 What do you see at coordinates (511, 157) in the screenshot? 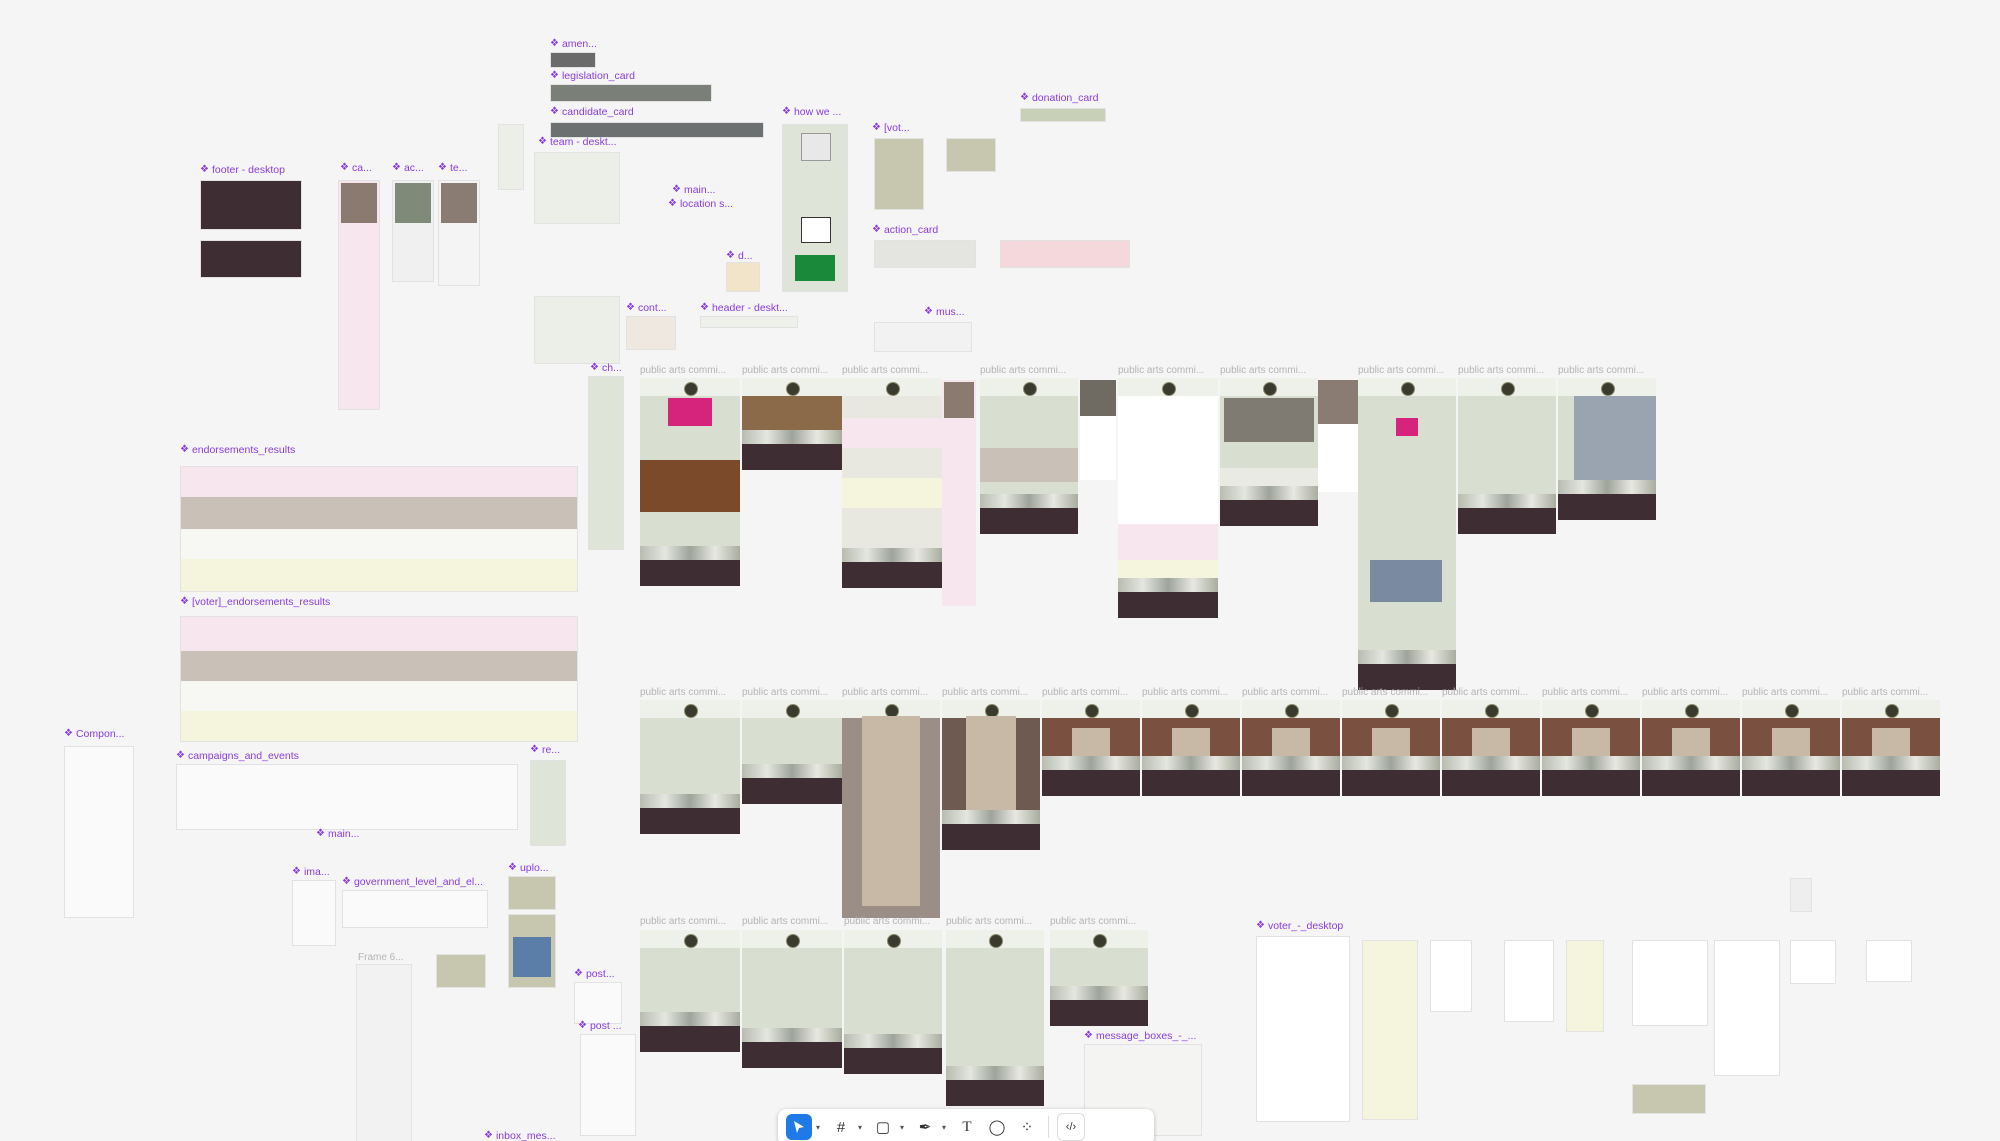
I see `team-member-stack` at bounding box center [511, 157].